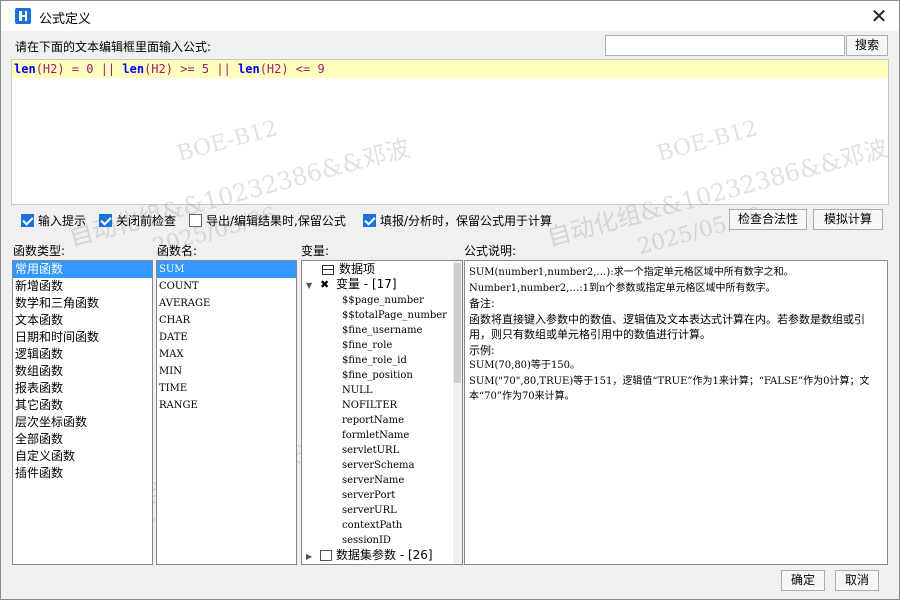 This screenshot has width=900, height=600. I want to click on editor-prompt: 请在下面的文本编辑框里面输入公式:, so click(113, 47).